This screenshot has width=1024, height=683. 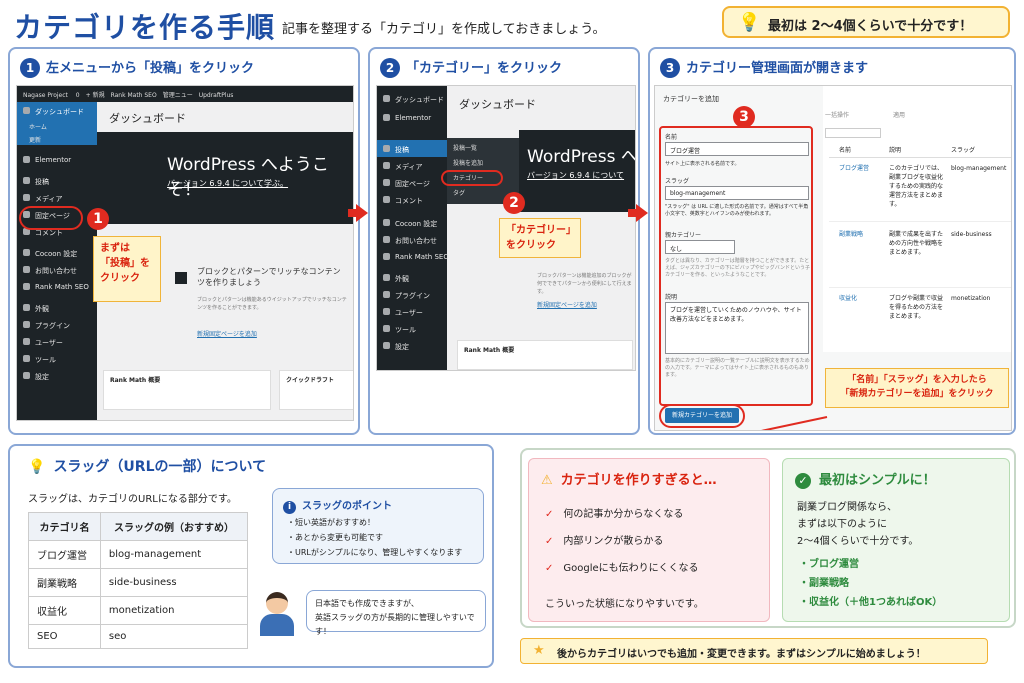 I want to click on desc-label: 説明, so click(x=671, y=297).